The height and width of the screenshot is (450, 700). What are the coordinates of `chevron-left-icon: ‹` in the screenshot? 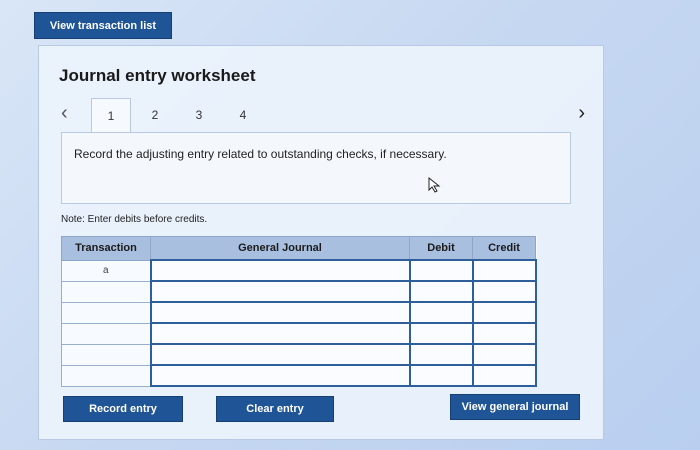 It's located at (64, 113).